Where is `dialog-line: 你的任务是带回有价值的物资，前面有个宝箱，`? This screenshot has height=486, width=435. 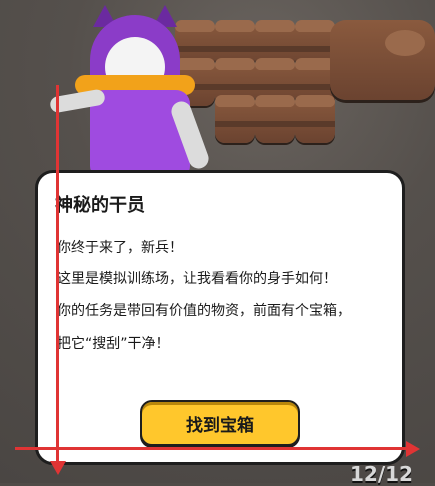
dialog-line: 你的任务是带回有价值的物资，前面有个宝箱， is located at coordinates (204, 311).